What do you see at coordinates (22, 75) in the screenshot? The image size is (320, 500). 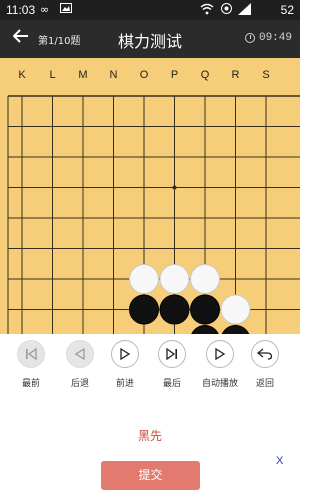 I see `column-label-k: K` at bounding box center [22, 75].